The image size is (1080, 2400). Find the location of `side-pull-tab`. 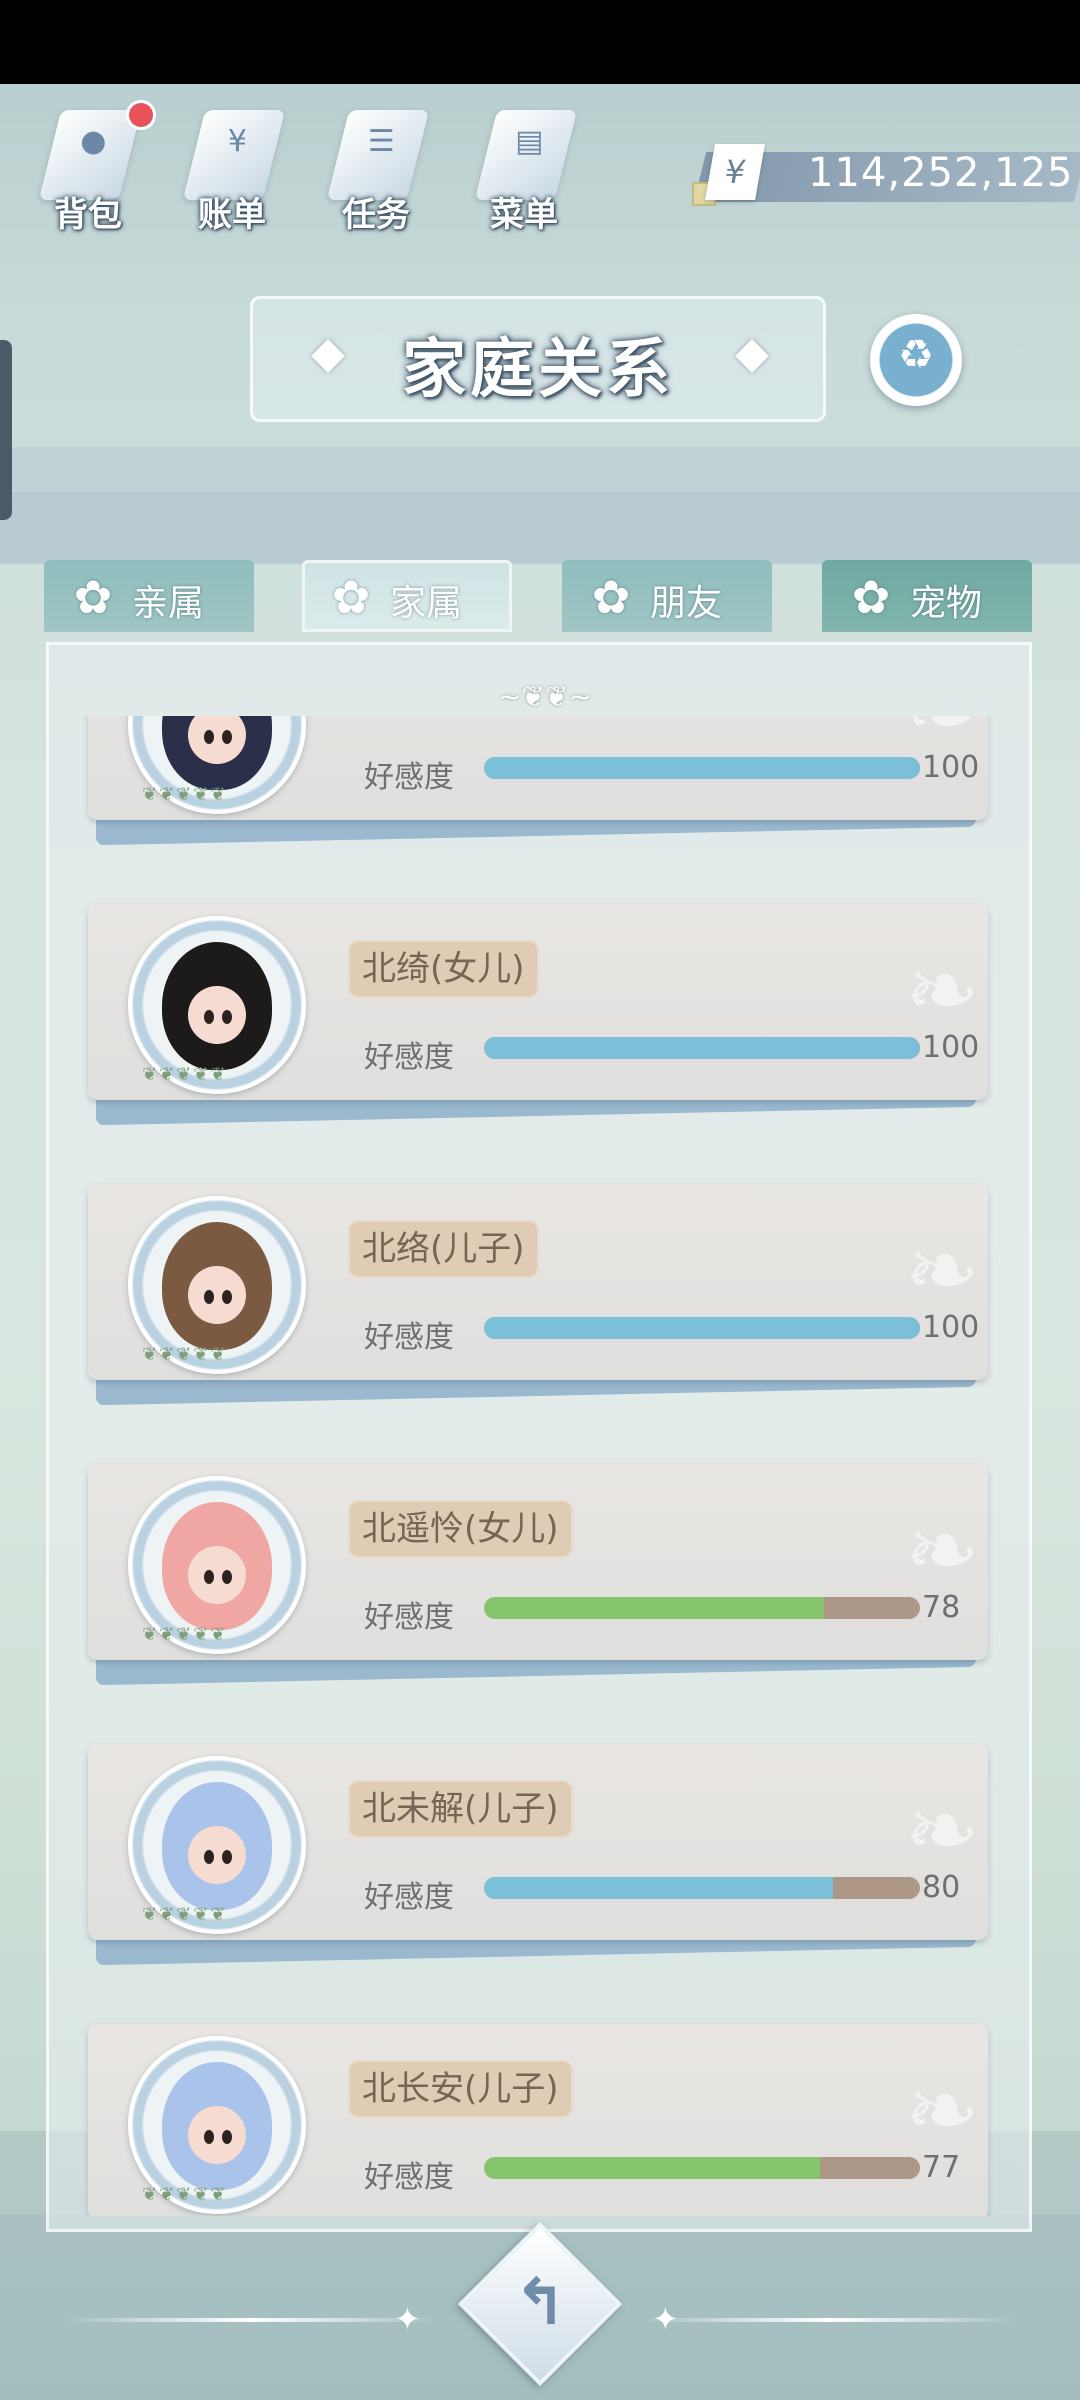

side-pull-tab is located at coordinates (6, 430).